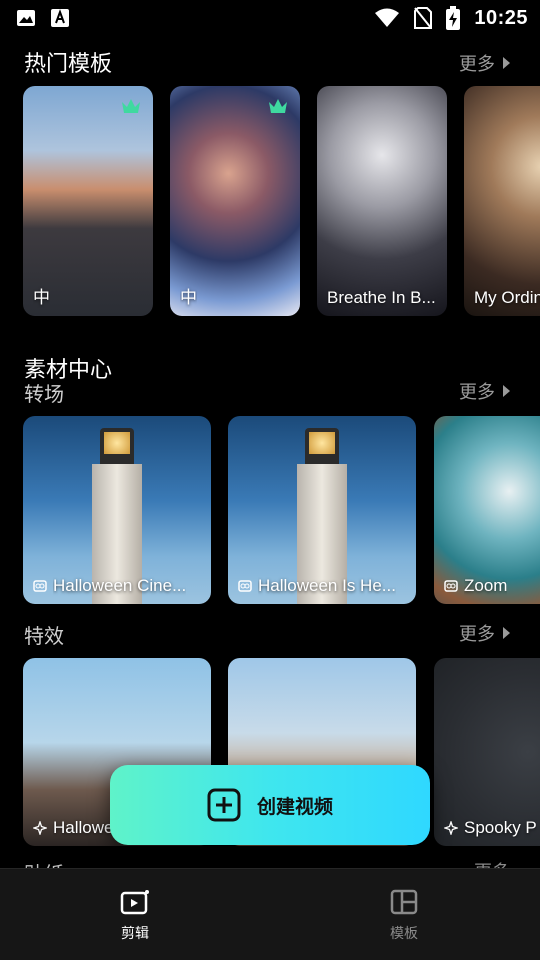 This screenshot has height=960, width=540. Describe the element at coordinates (270, 18) in the screenshot. I see `status-bar: 10:25` at that location.